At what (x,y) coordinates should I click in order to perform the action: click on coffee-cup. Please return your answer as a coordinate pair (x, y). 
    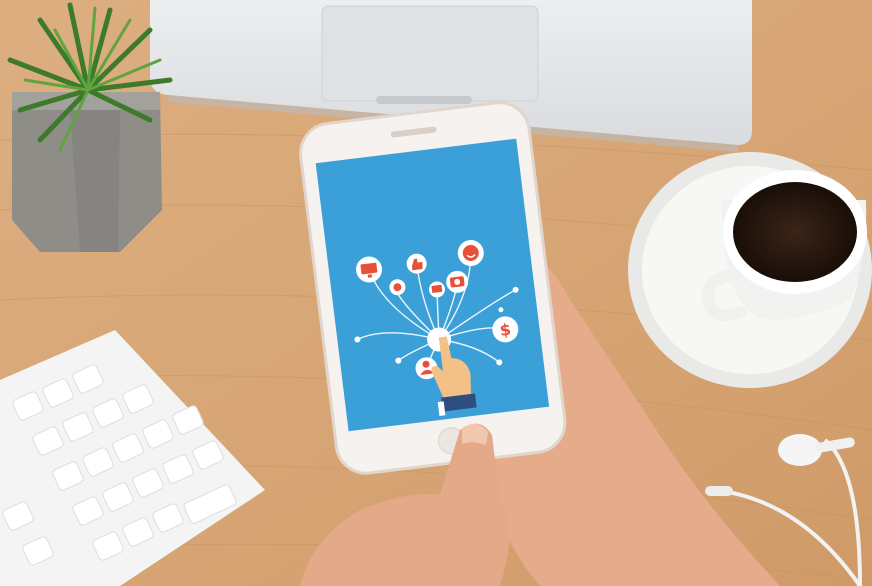
    Looking at the image, I should click on (750, 270).